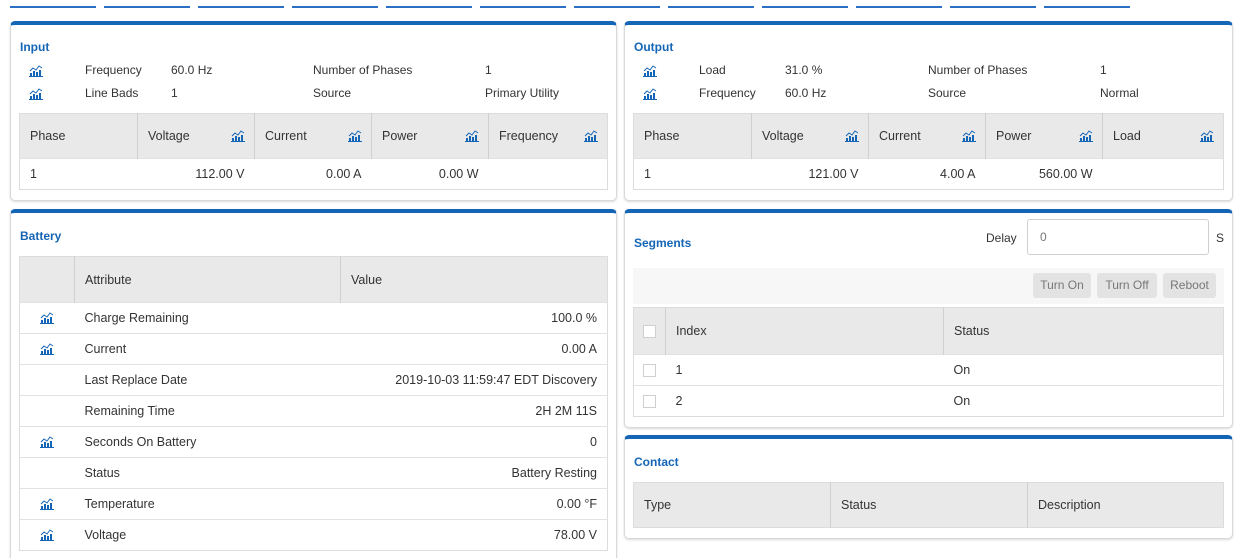  I want to click on contact-table: Type Status Description, so click(928, 505).